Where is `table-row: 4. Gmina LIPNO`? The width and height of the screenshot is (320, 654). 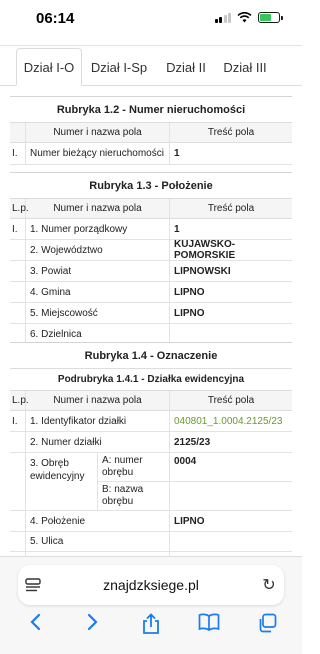
table-row: 4. Gmina LIPNO is located at coordinates (151, 292).